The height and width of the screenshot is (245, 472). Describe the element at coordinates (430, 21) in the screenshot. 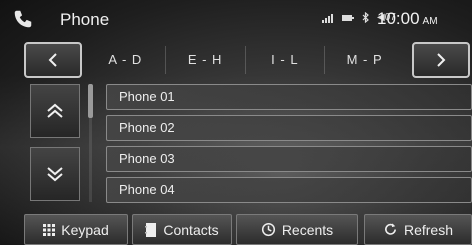

I see `clock-ampm: AM` at that location.